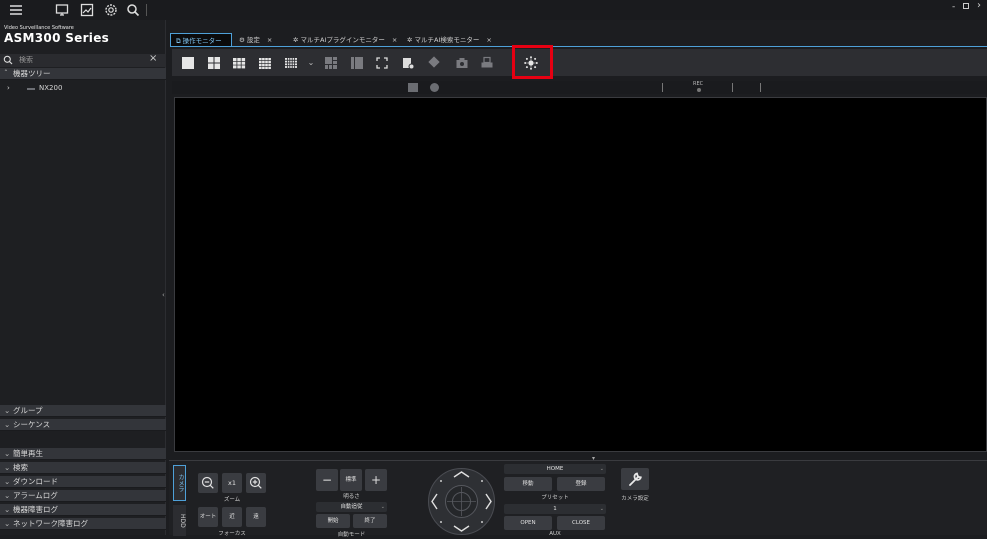  Describe the element at coordinates (260, 40) in the screenshot. I see `tab-settings: ⚙ 設定 ×` at that location.